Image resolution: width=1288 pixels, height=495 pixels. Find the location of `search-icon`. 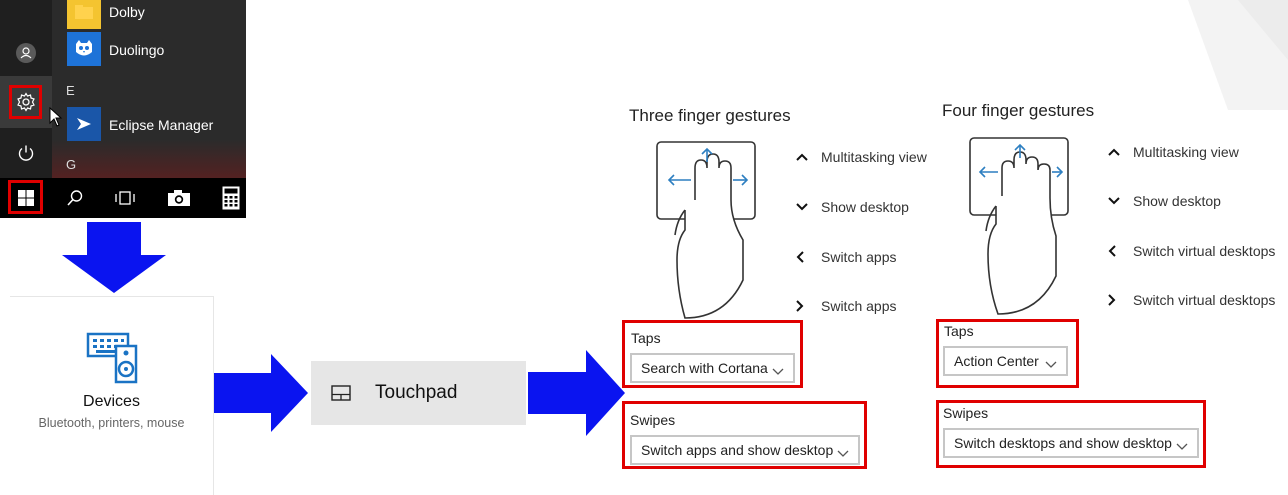

search-icon is located at coordinates (75, 198).